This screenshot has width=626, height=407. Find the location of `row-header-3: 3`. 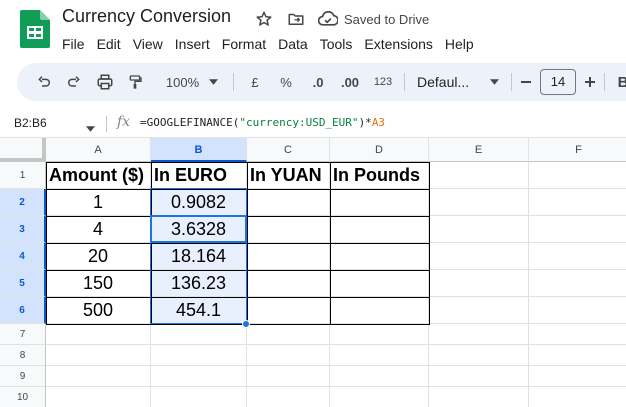

row-header-3: 3 is located at coordinates (23, 229).